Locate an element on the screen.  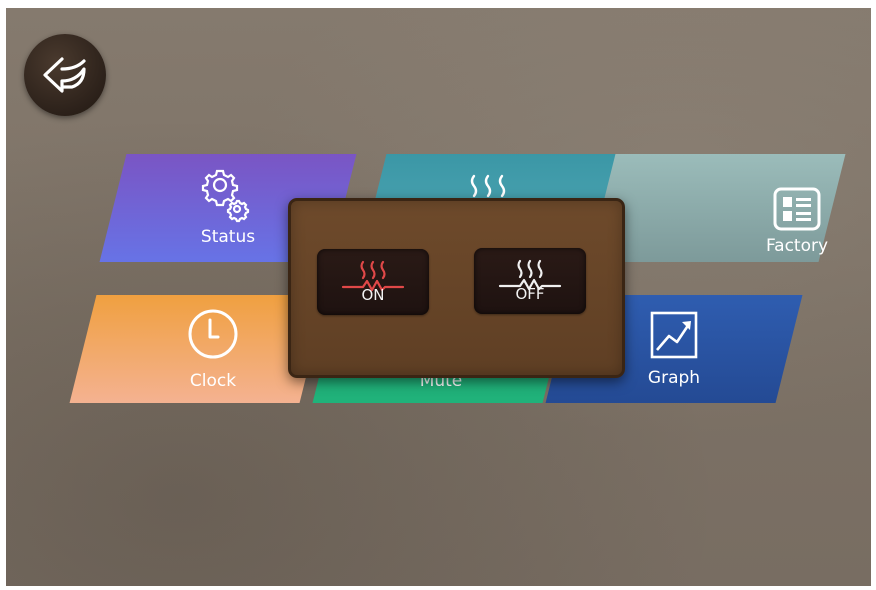
factory-tile-content: Factory is located at coordinates (717, 208).